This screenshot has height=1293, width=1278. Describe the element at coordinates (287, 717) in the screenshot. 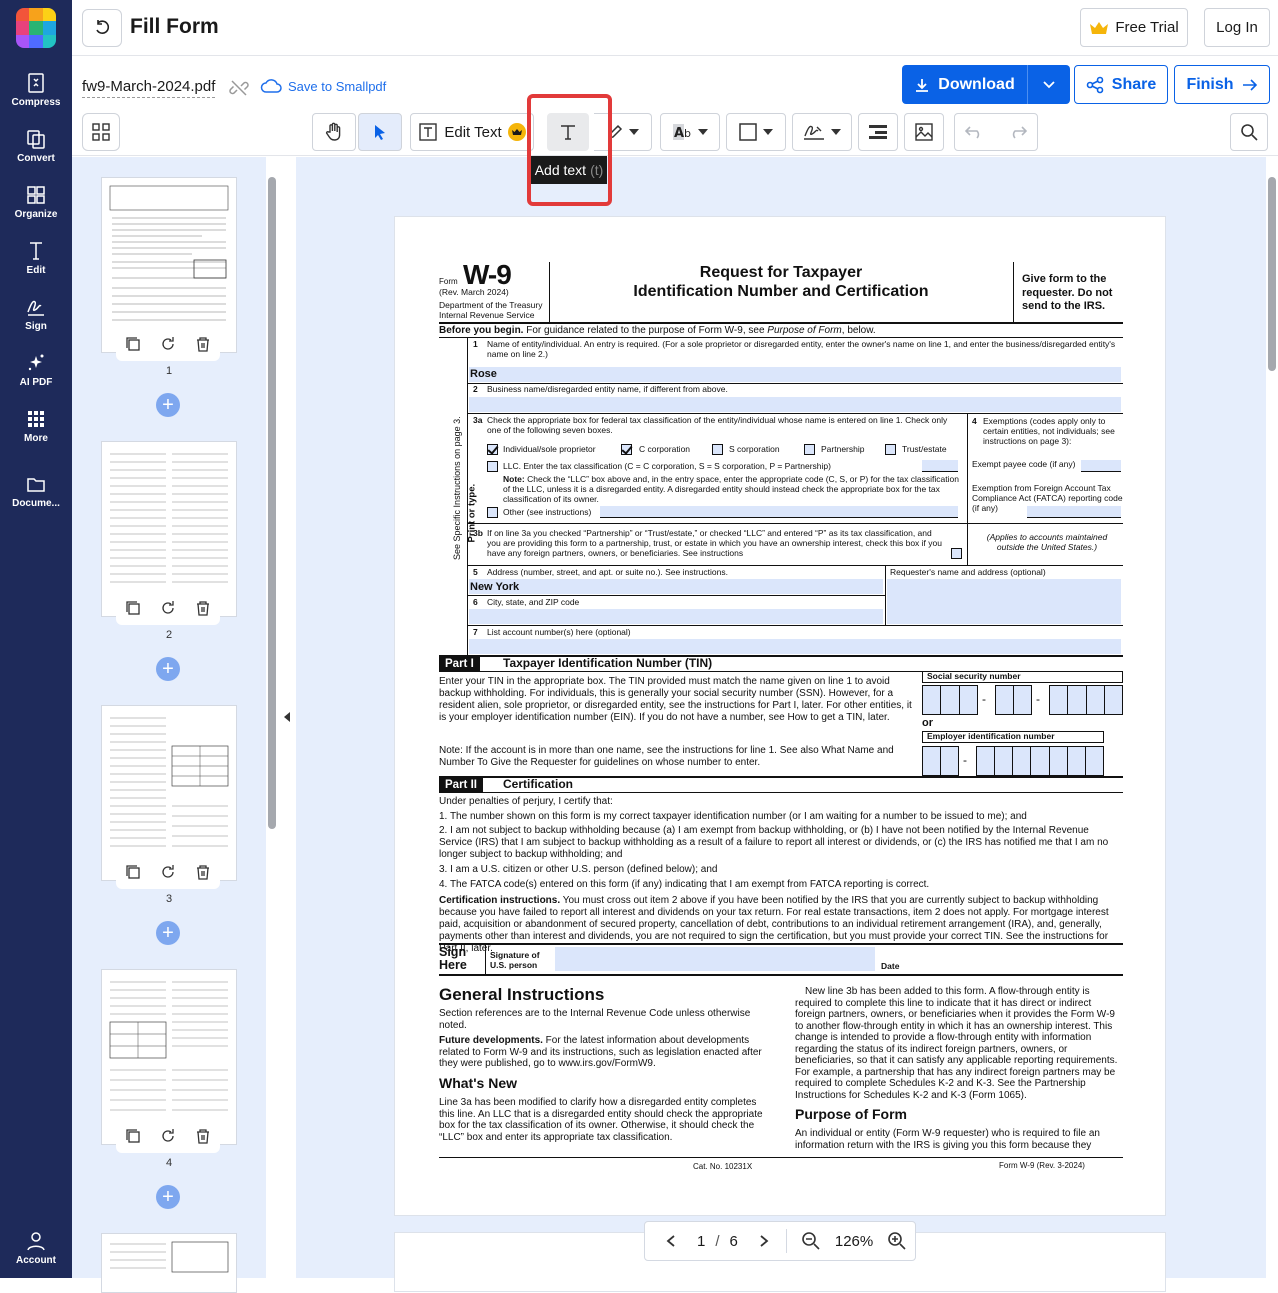

I see `collapse-panel-icon` at that location.